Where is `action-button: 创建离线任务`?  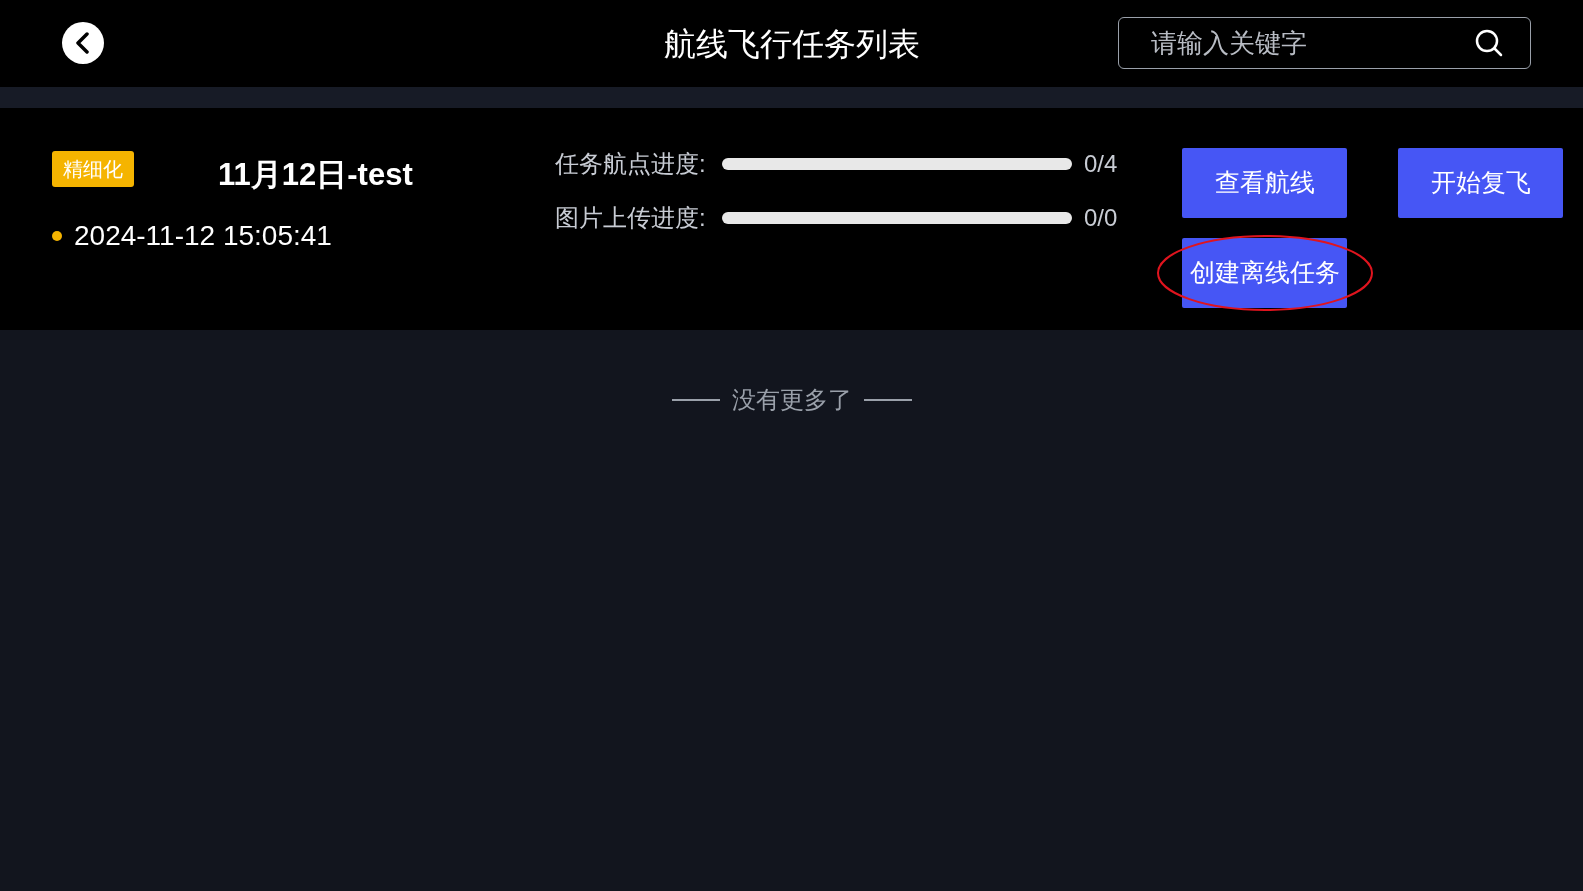 action-button: 创建离线任务 is located at coordinates (1264, 273).